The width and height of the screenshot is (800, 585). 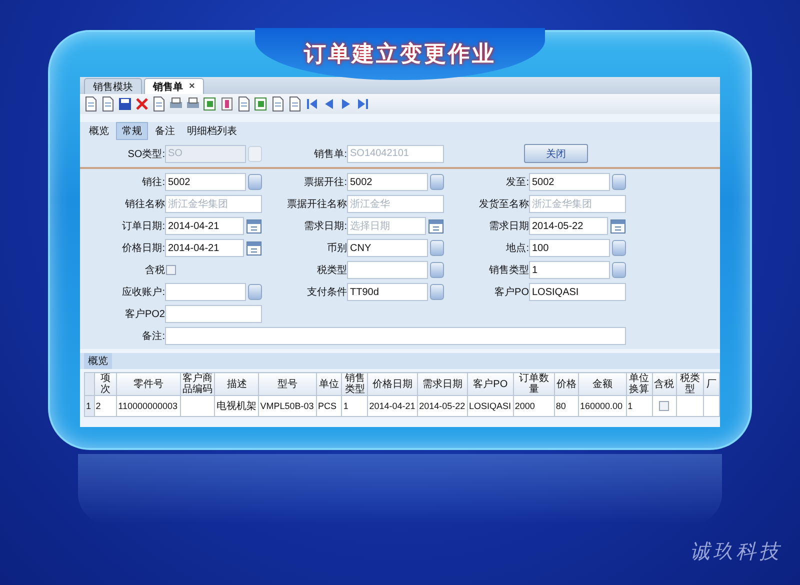 What do you see at coordinates (443, 406) in the screenshot?
I see `table-cell: 2014-05-22` at bounding box center [443, 406].